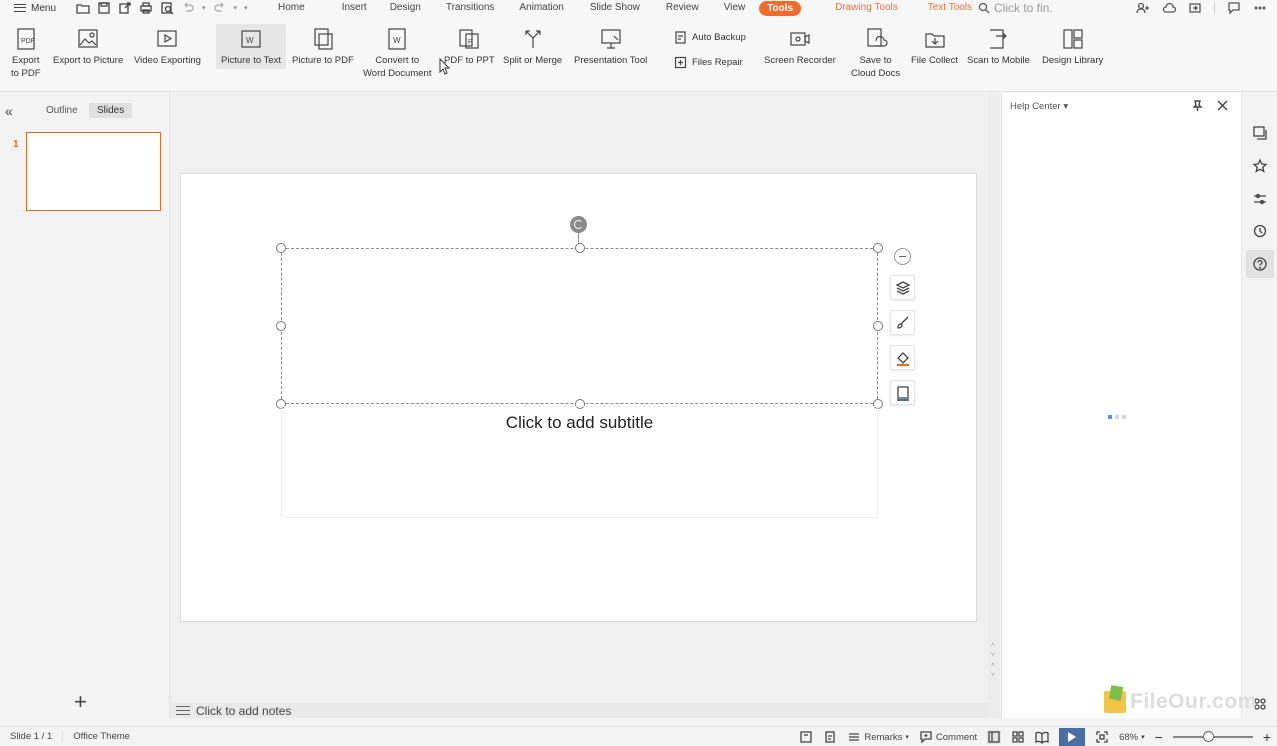  What do you see at coordinates (1143, 8) in the screenshot?
I see `share-icon` at bounding box center [1143, 8].